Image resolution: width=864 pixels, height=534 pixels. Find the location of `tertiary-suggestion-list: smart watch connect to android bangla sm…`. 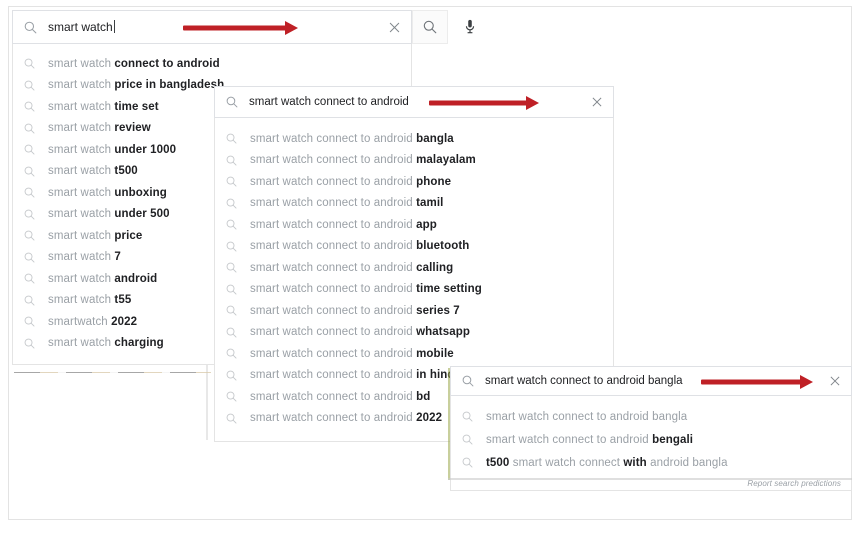

tertiary-suggestion-list: smart watch connect to android bangla sm… is located at coordinates (651, 443).